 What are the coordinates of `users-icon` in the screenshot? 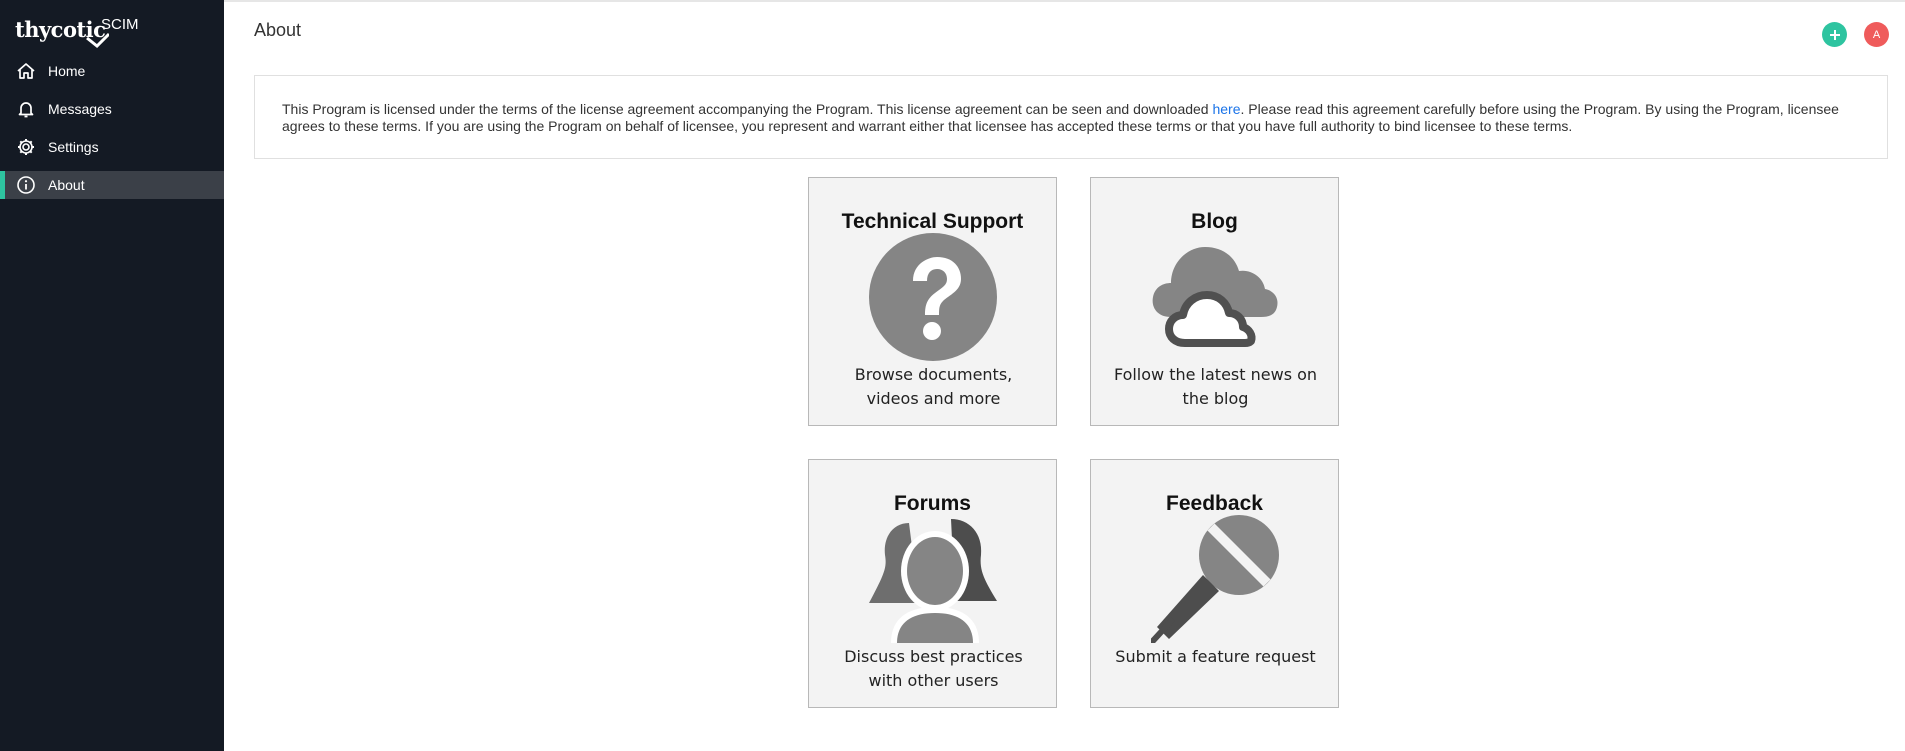 It's located at (933, 581).